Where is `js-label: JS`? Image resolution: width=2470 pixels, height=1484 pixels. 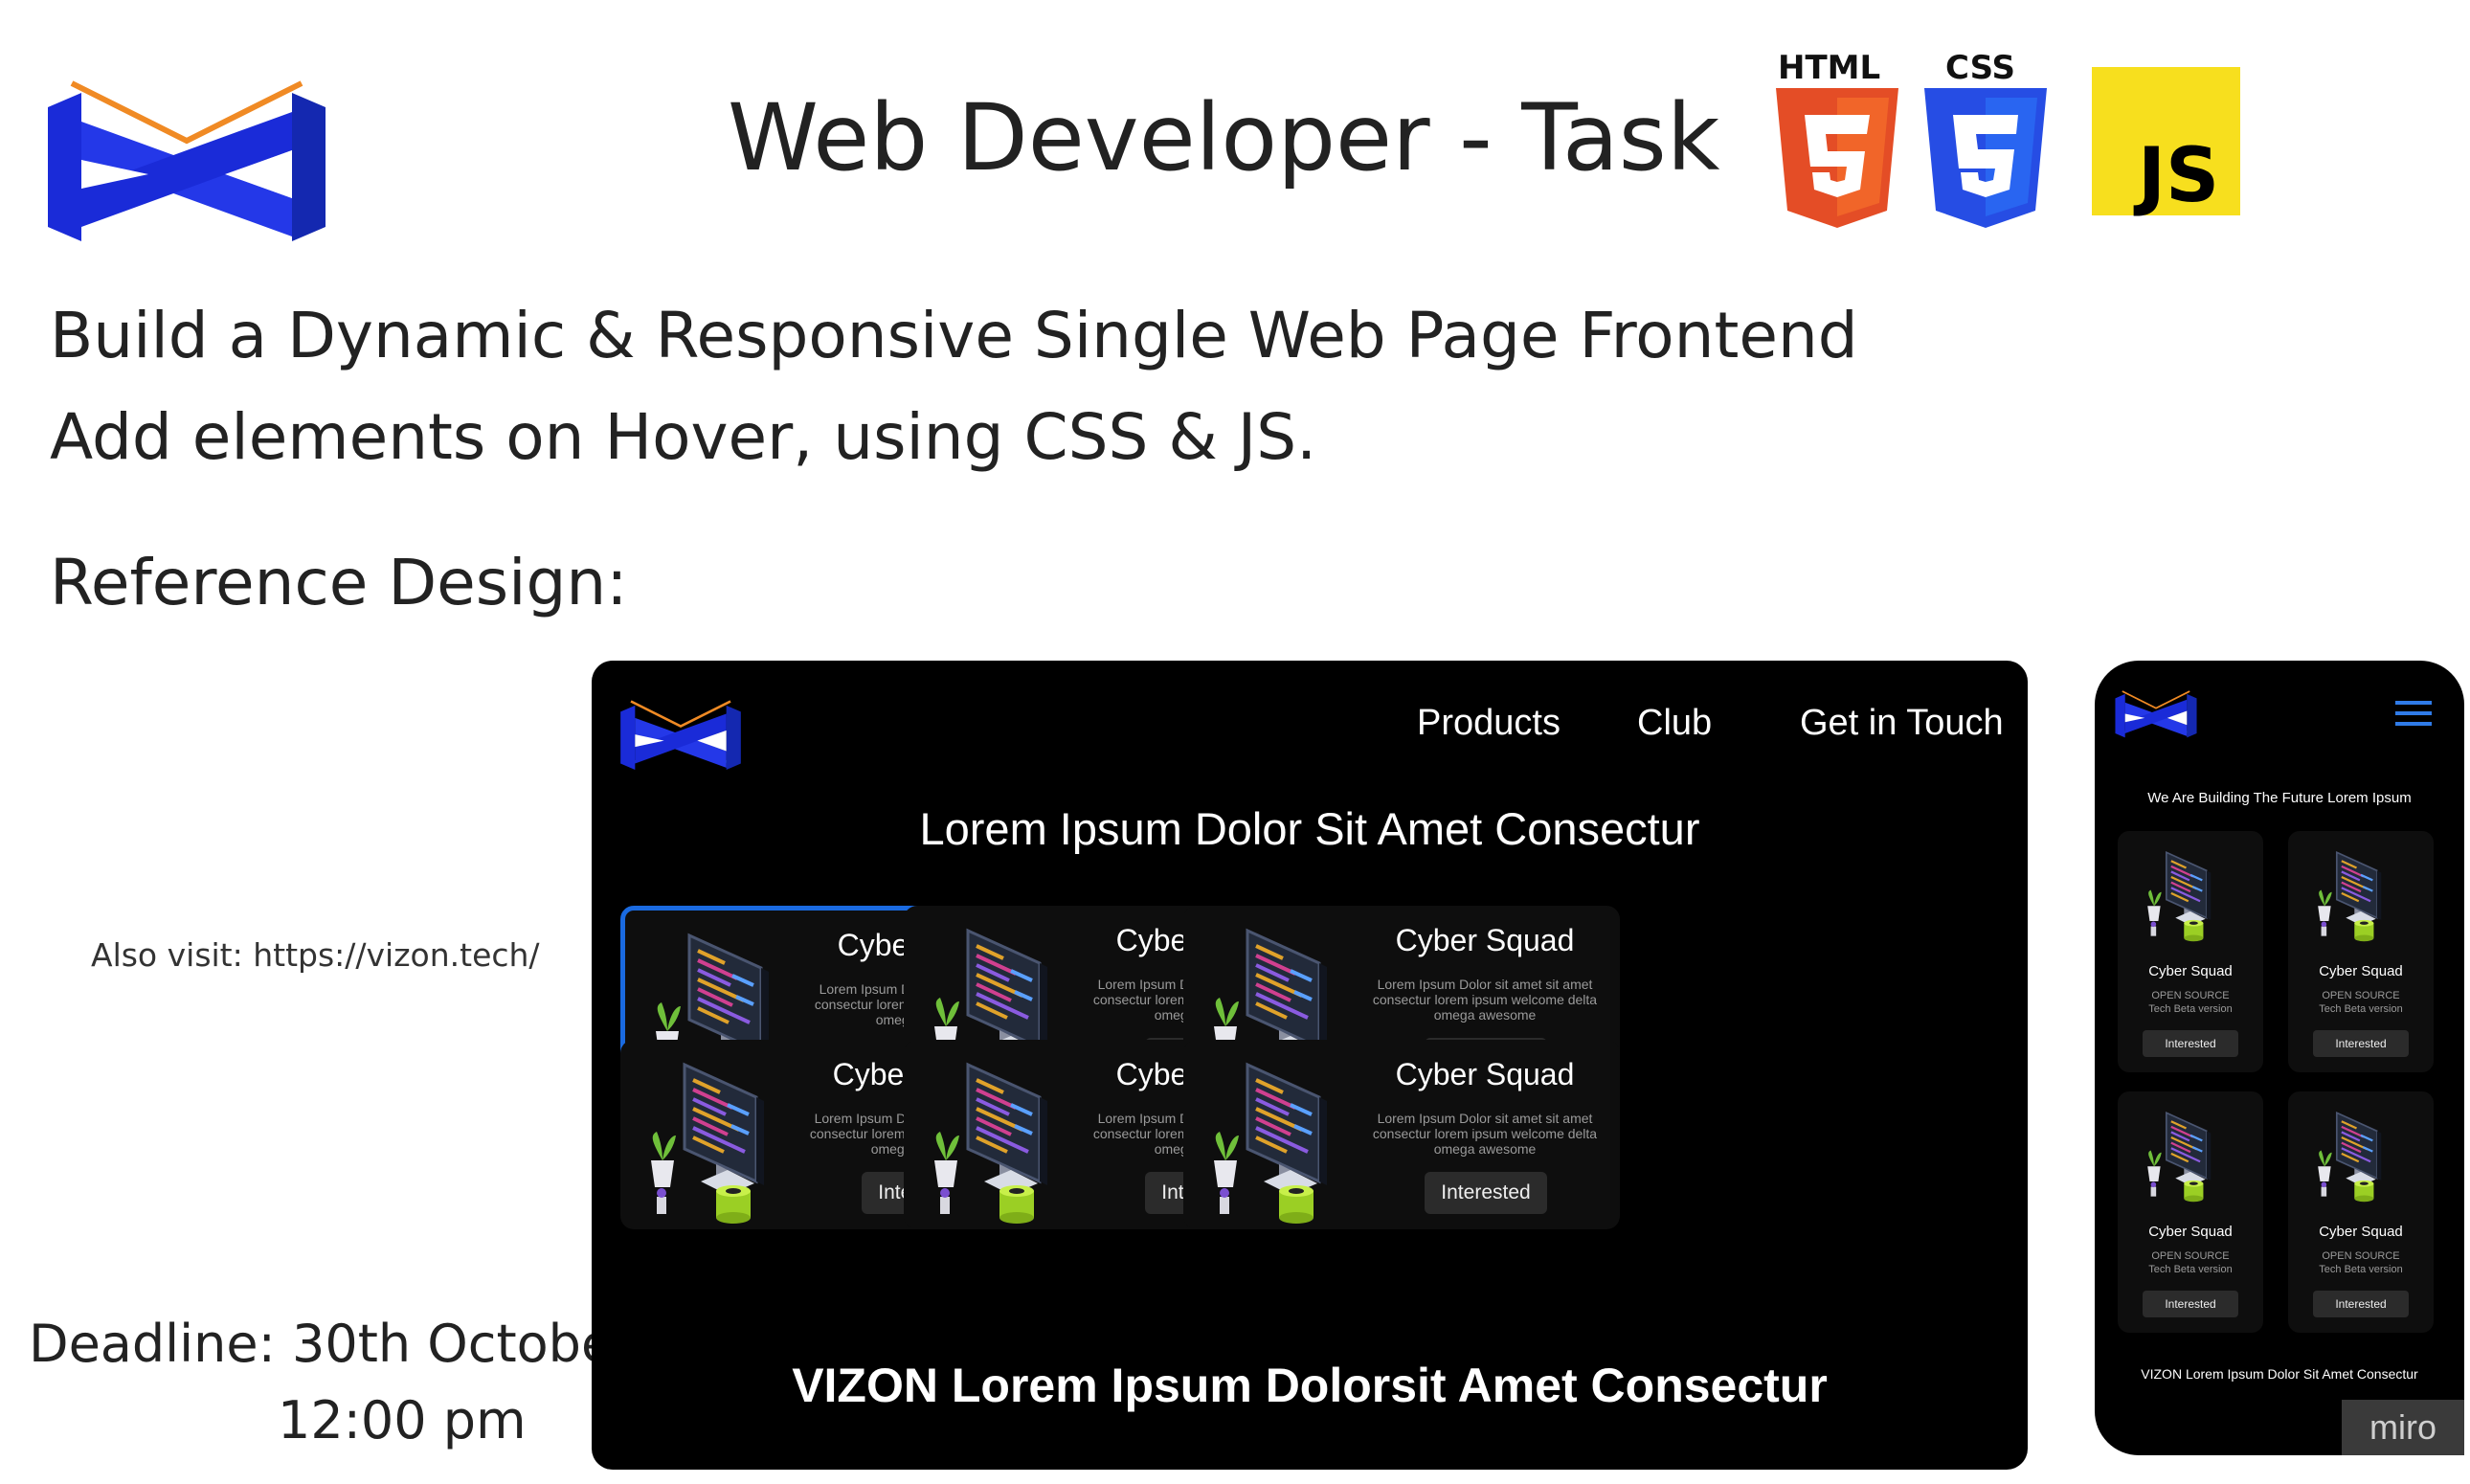
js-label: JS is located at coordinates (2176, 176).